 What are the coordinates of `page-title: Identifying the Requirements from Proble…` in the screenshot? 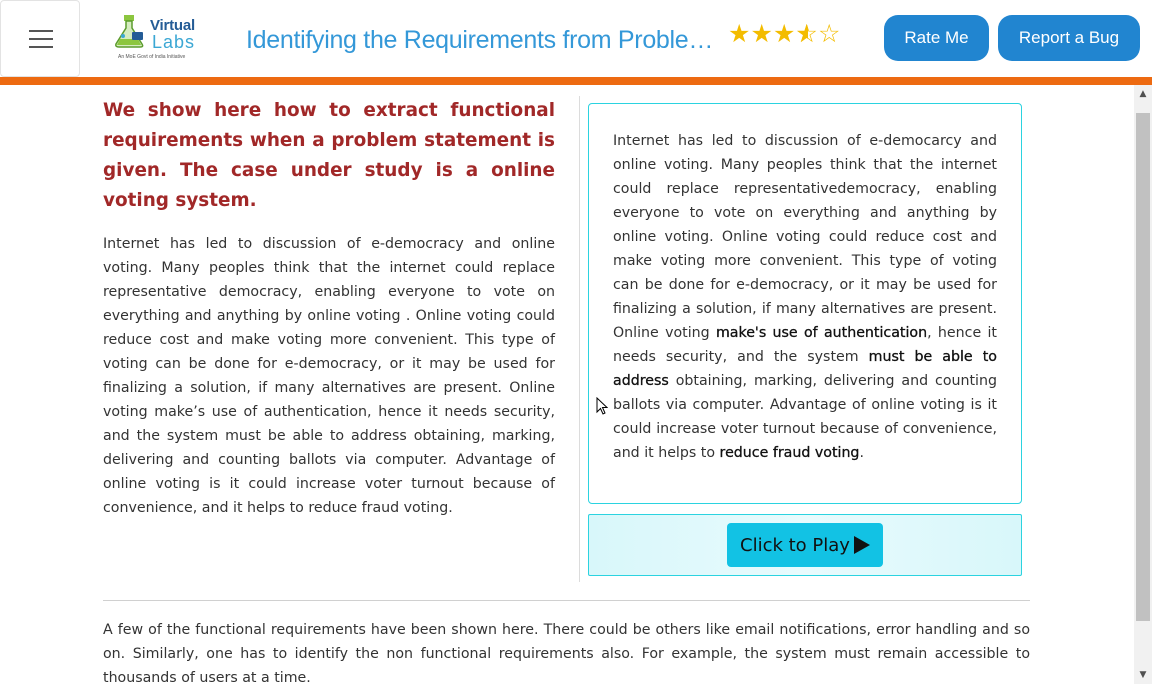 It's located at (483, 40).